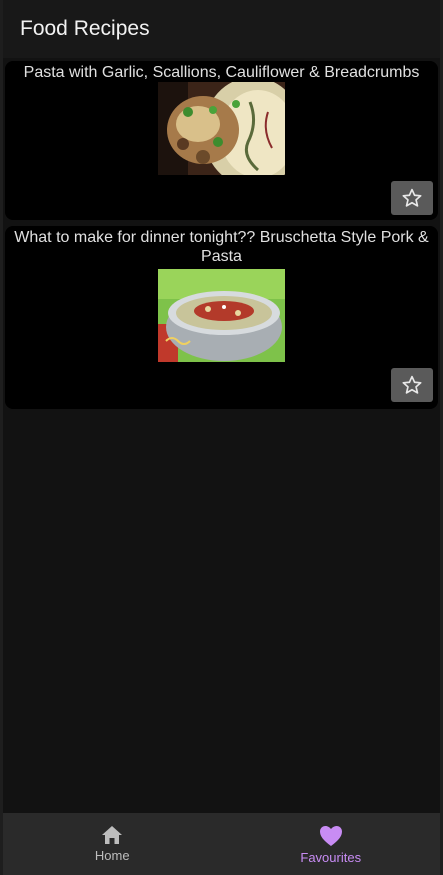 The height and width of the screenshot is (875, 443). I want to click on bottom-navigation: Home Favourites, so click(221, 844).